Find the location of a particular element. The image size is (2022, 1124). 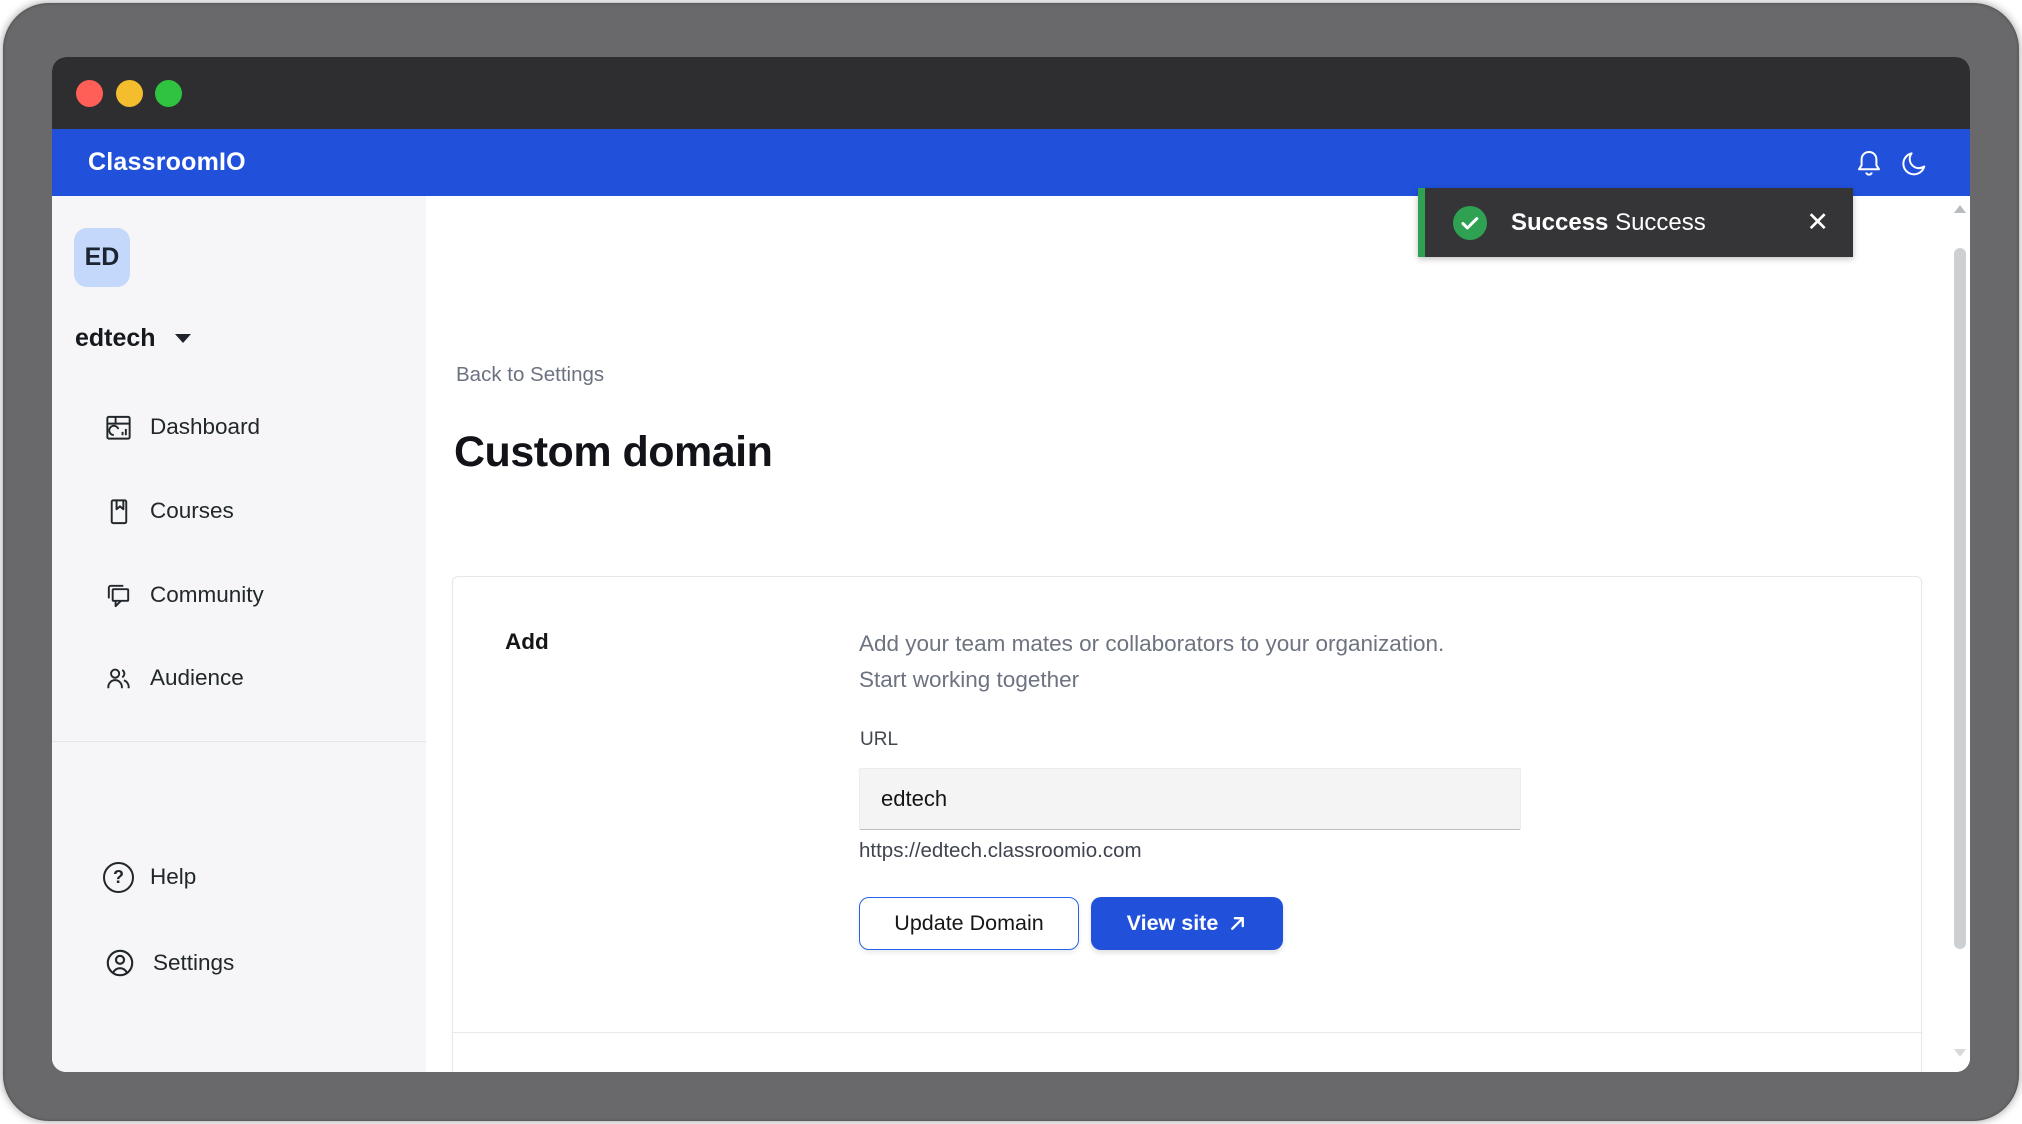

sidebar-item-courses: Courses is located at coordinates (168, 511).